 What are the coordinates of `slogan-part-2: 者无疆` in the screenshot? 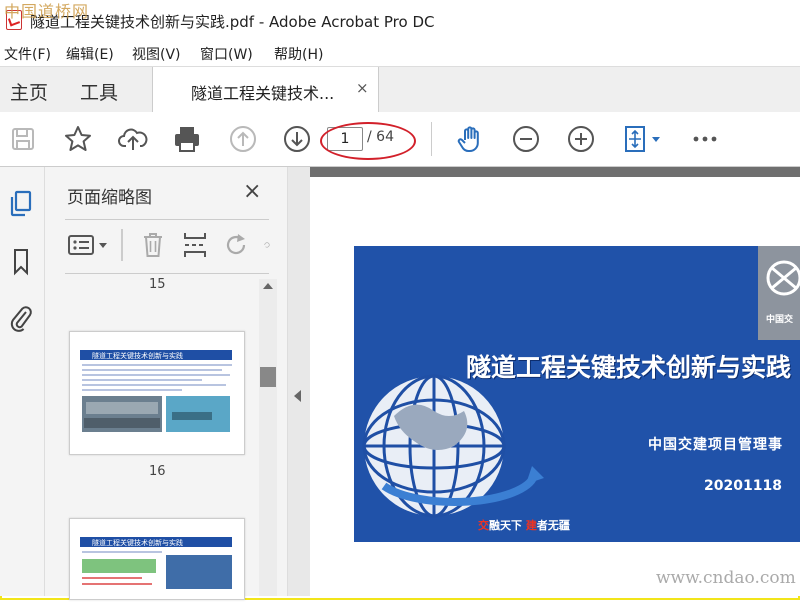 It's located at (553, 525).